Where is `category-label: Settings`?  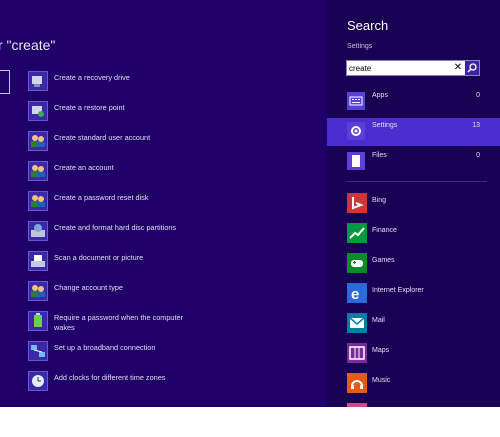
category-label: Settings is located at coordinates (385, 125).